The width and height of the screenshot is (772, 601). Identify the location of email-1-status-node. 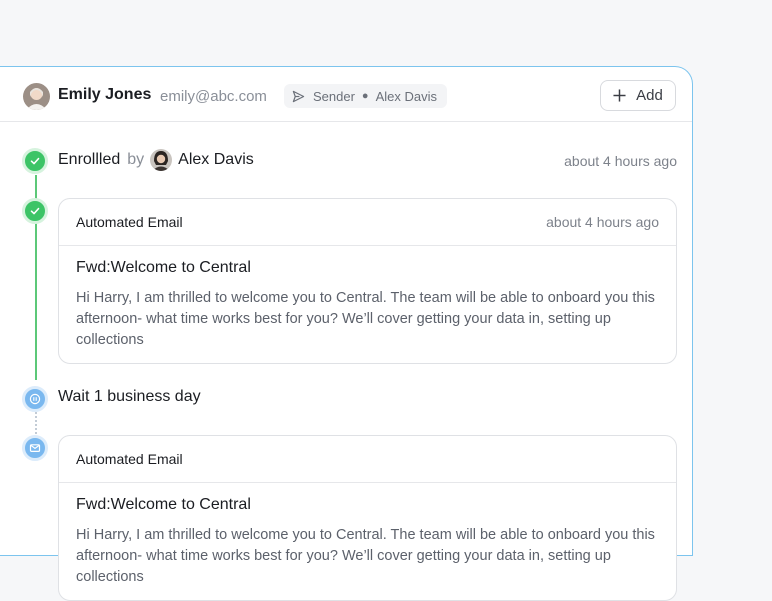
(35, 211).